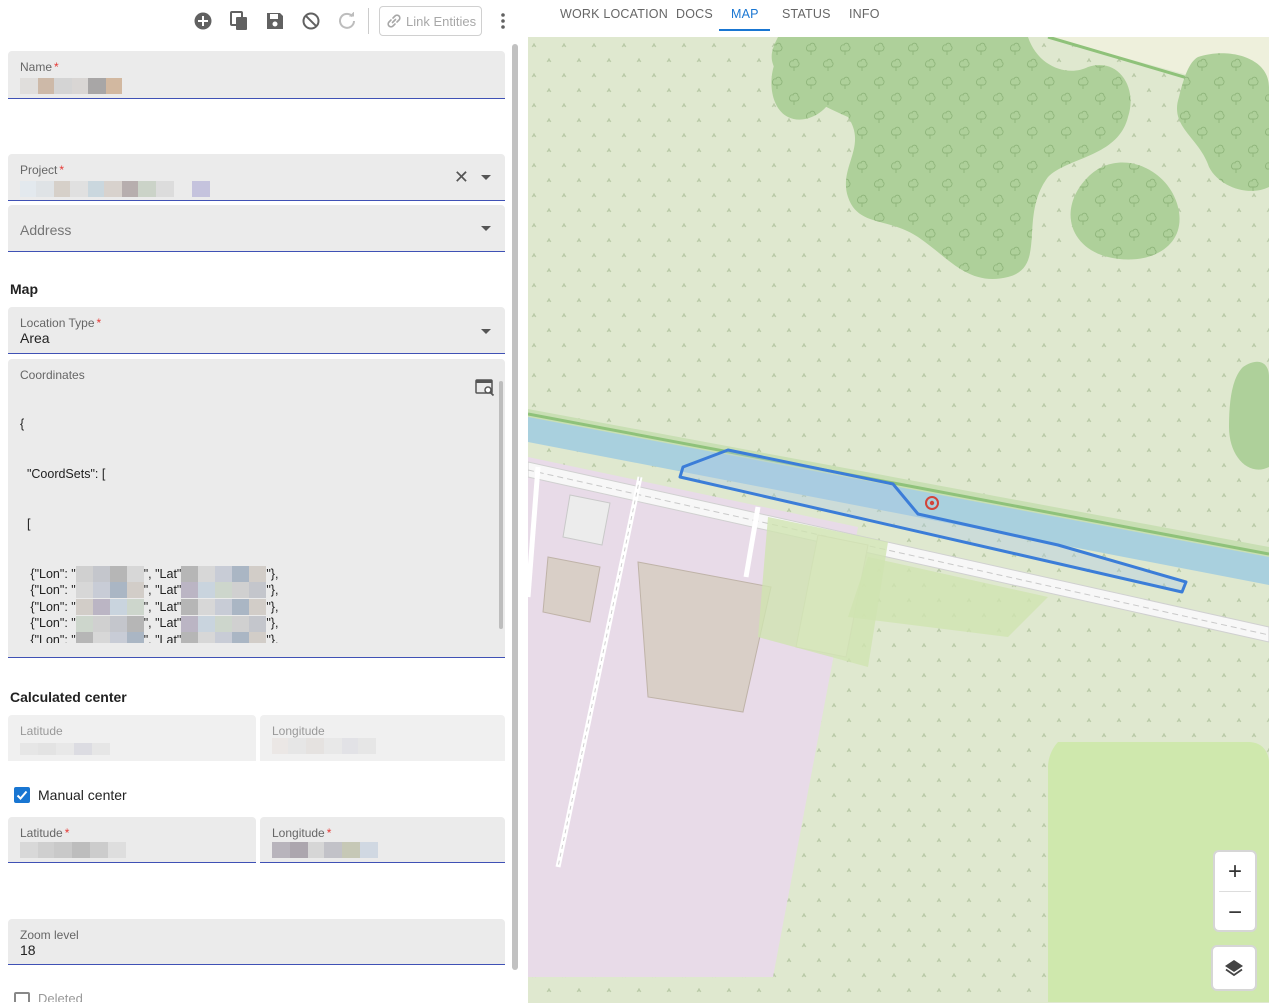 This screenshot has height=1006, width=1274. What do you see at coordinates (745, 14) in the screenshot?
I see `tab-map: MAP` at bounding box center [745, 14].